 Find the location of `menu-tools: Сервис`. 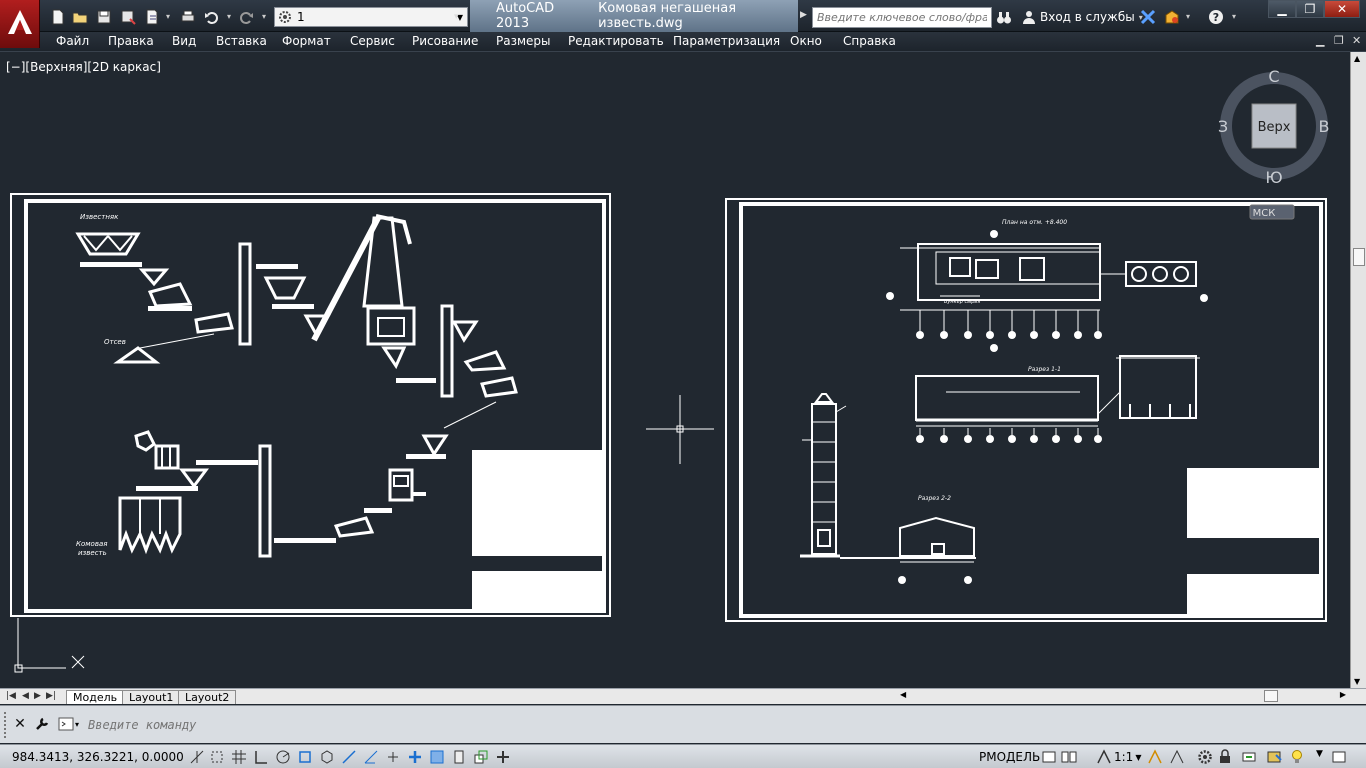

menu-tools: Сервис is located at coordinates (372, 41).